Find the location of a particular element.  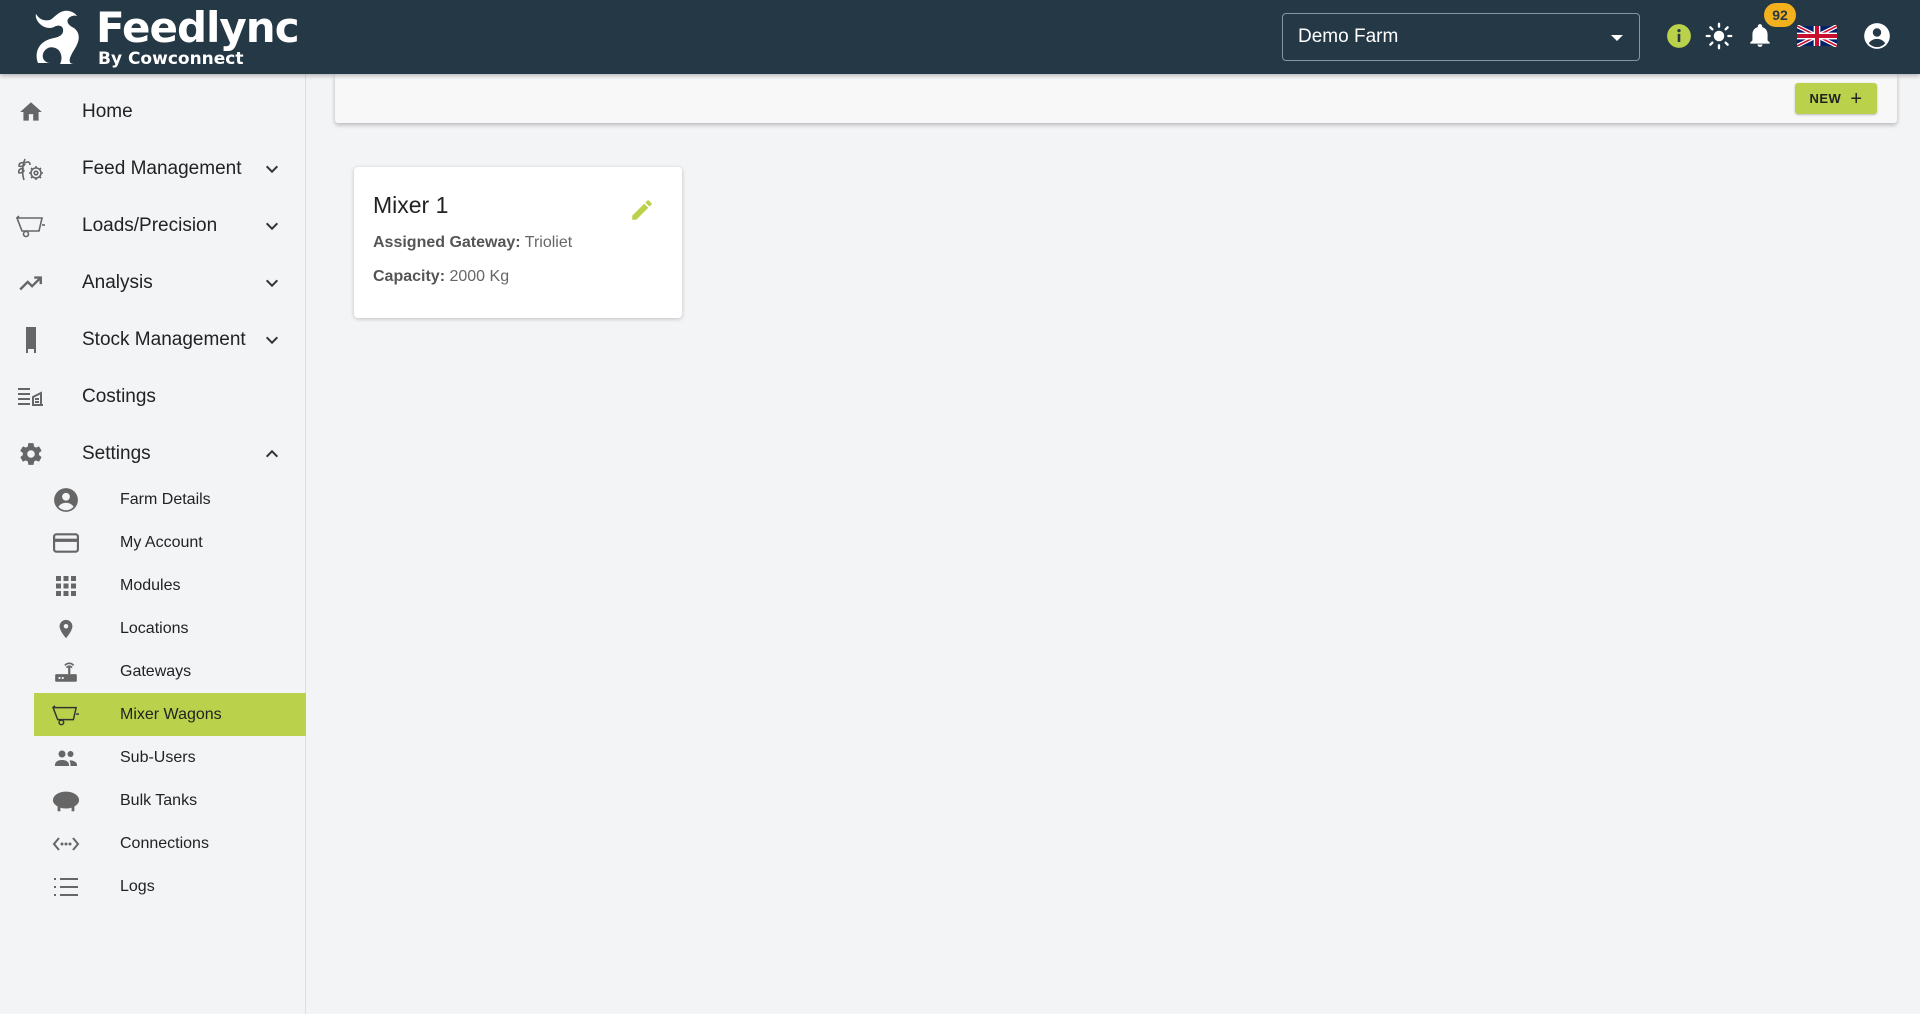

cow-logo-icon is located at coordinates (57, 37).